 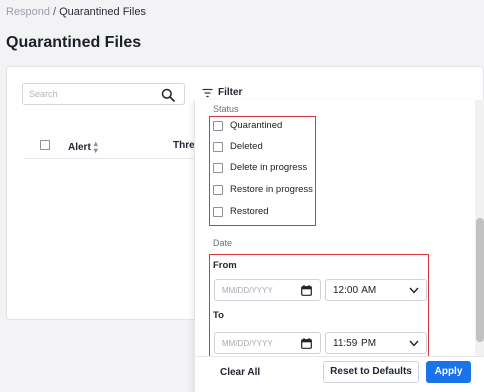 I want to click on page-title: Quarantined Files, so click(x=74, y=42).